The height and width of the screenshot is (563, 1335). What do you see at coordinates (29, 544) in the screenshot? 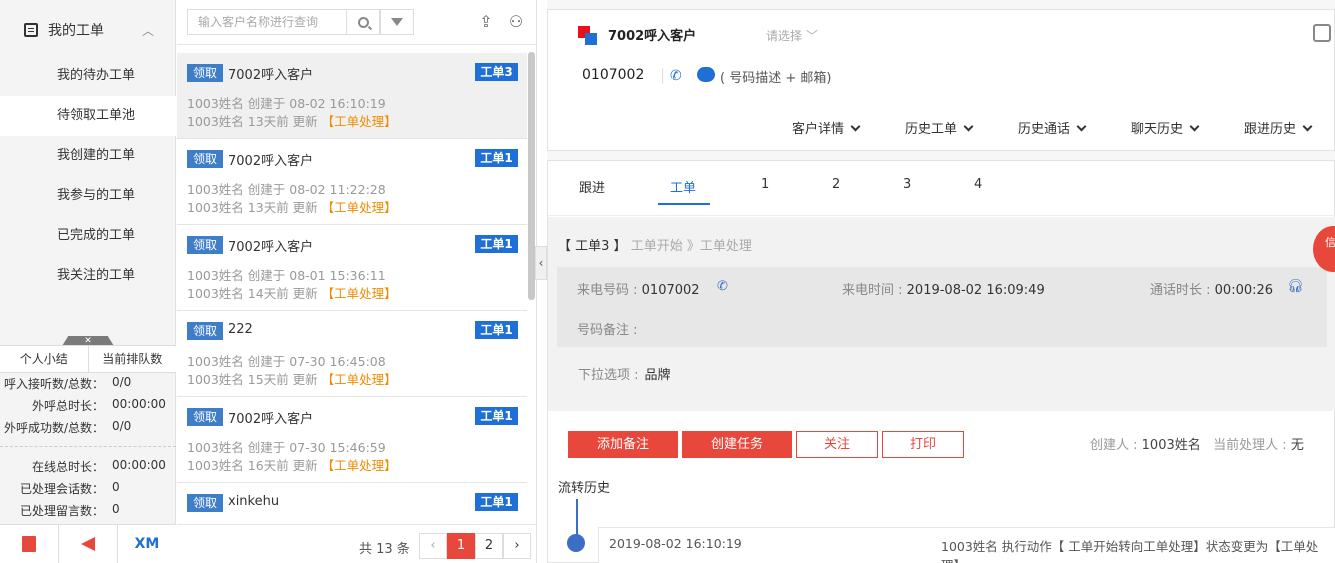
I see `knowledge-button` at bounding box center [29, 544].